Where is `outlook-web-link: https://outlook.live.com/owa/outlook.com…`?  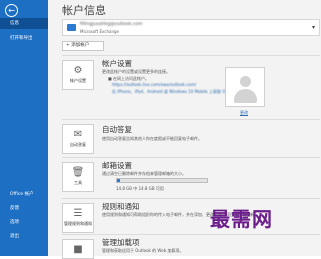
outlook-web-link: https://outlook.live.com/owa/outlook.com… is located at coordinates (154, 84).